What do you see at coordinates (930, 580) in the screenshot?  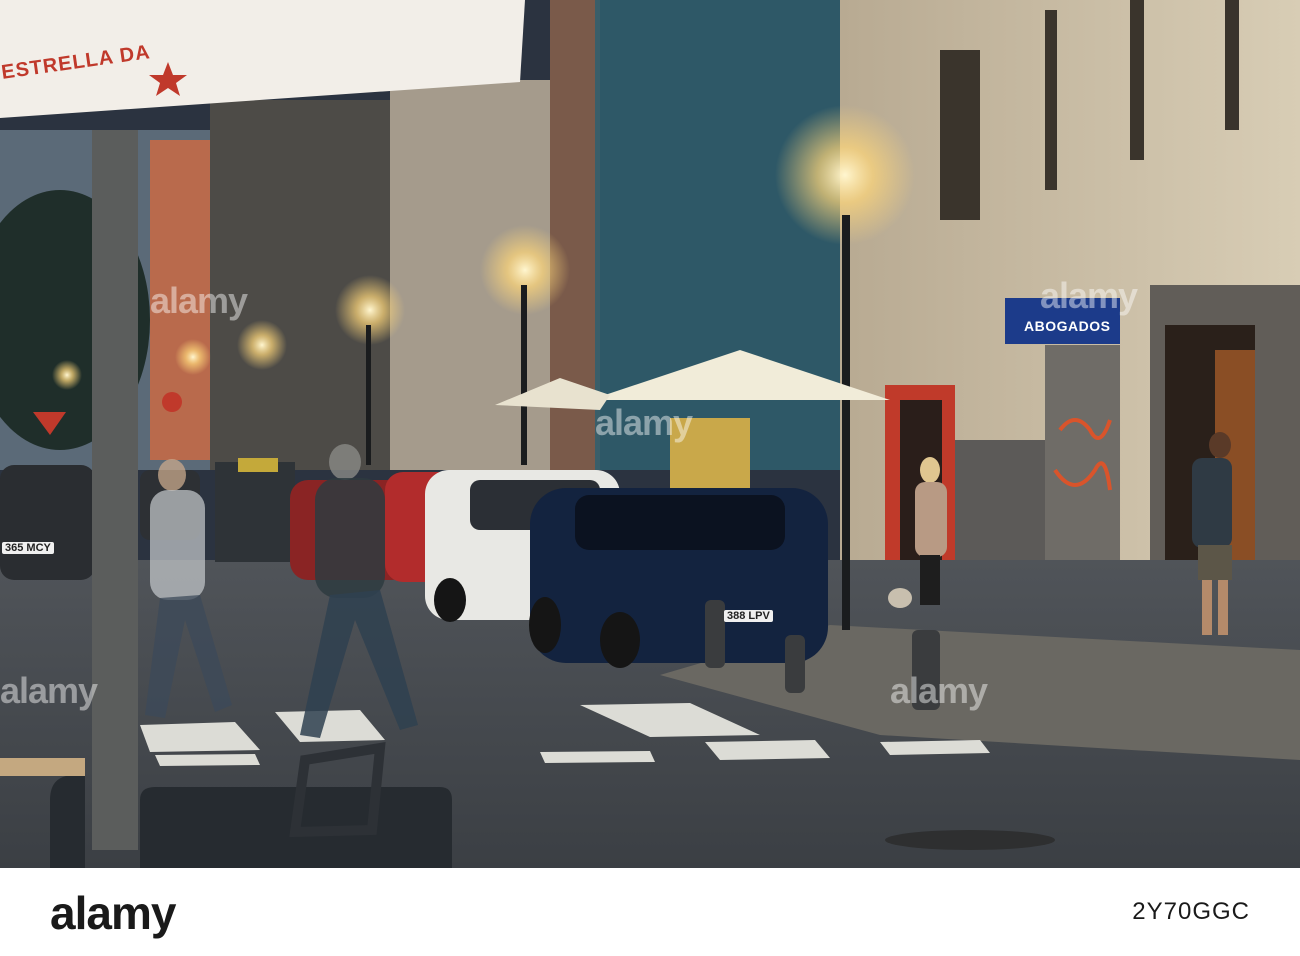 I see `woman-legs` at bounding box center [930, 580].